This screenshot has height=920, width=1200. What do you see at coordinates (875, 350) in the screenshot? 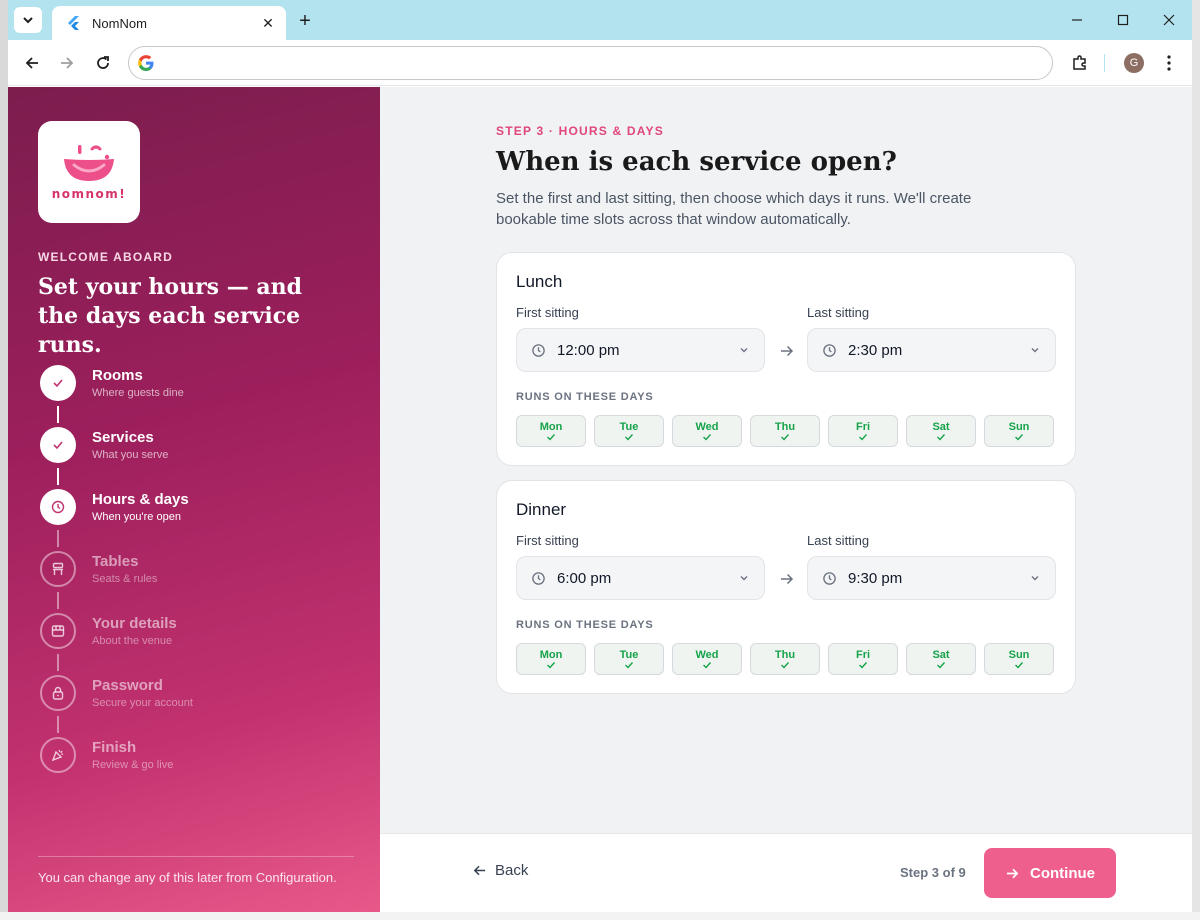
I see `select-value: 2:30 pm` at bounding box center [875, 350].